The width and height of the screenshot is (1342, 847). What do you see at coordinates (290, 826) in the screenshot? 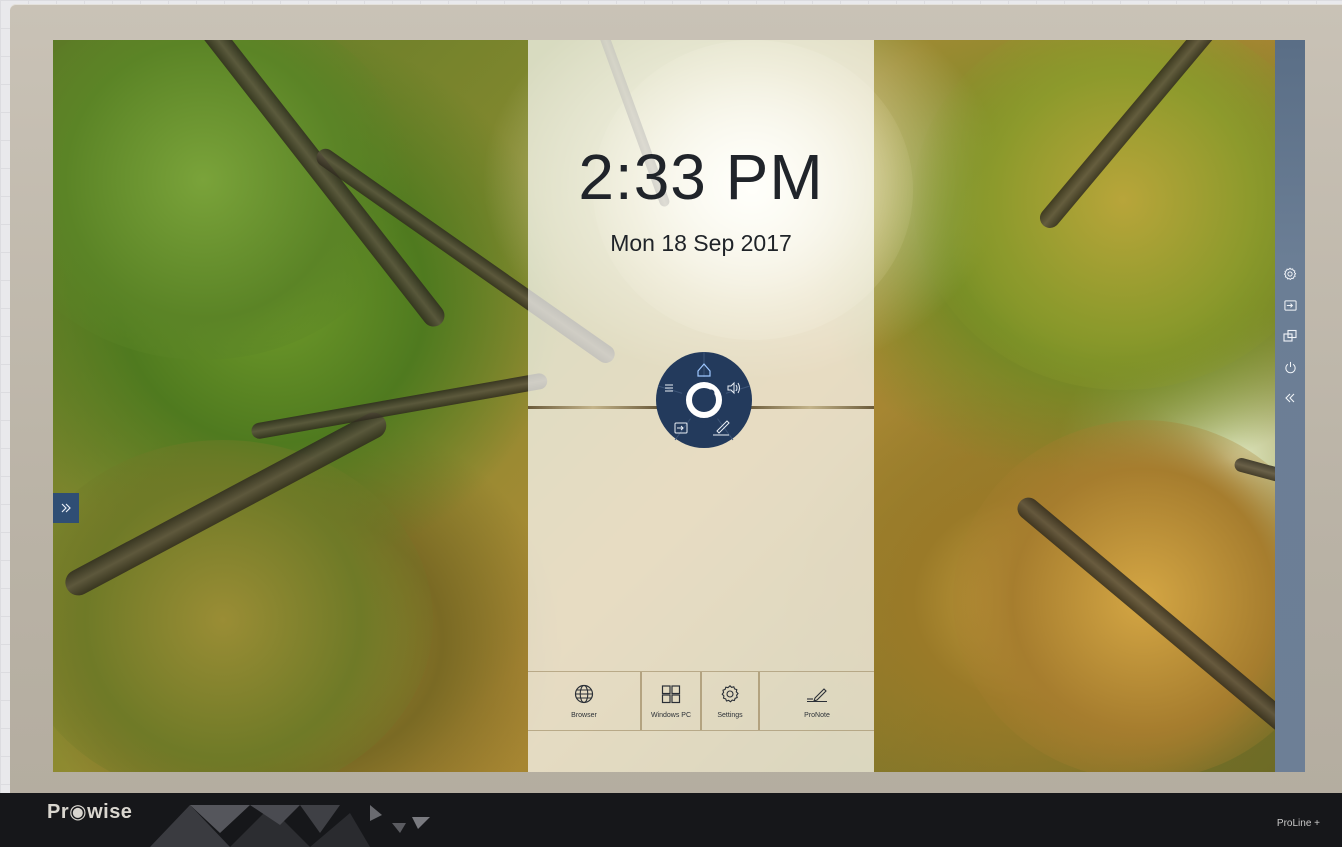
I see `bezel-pattern` at bounding box center [290, 826].